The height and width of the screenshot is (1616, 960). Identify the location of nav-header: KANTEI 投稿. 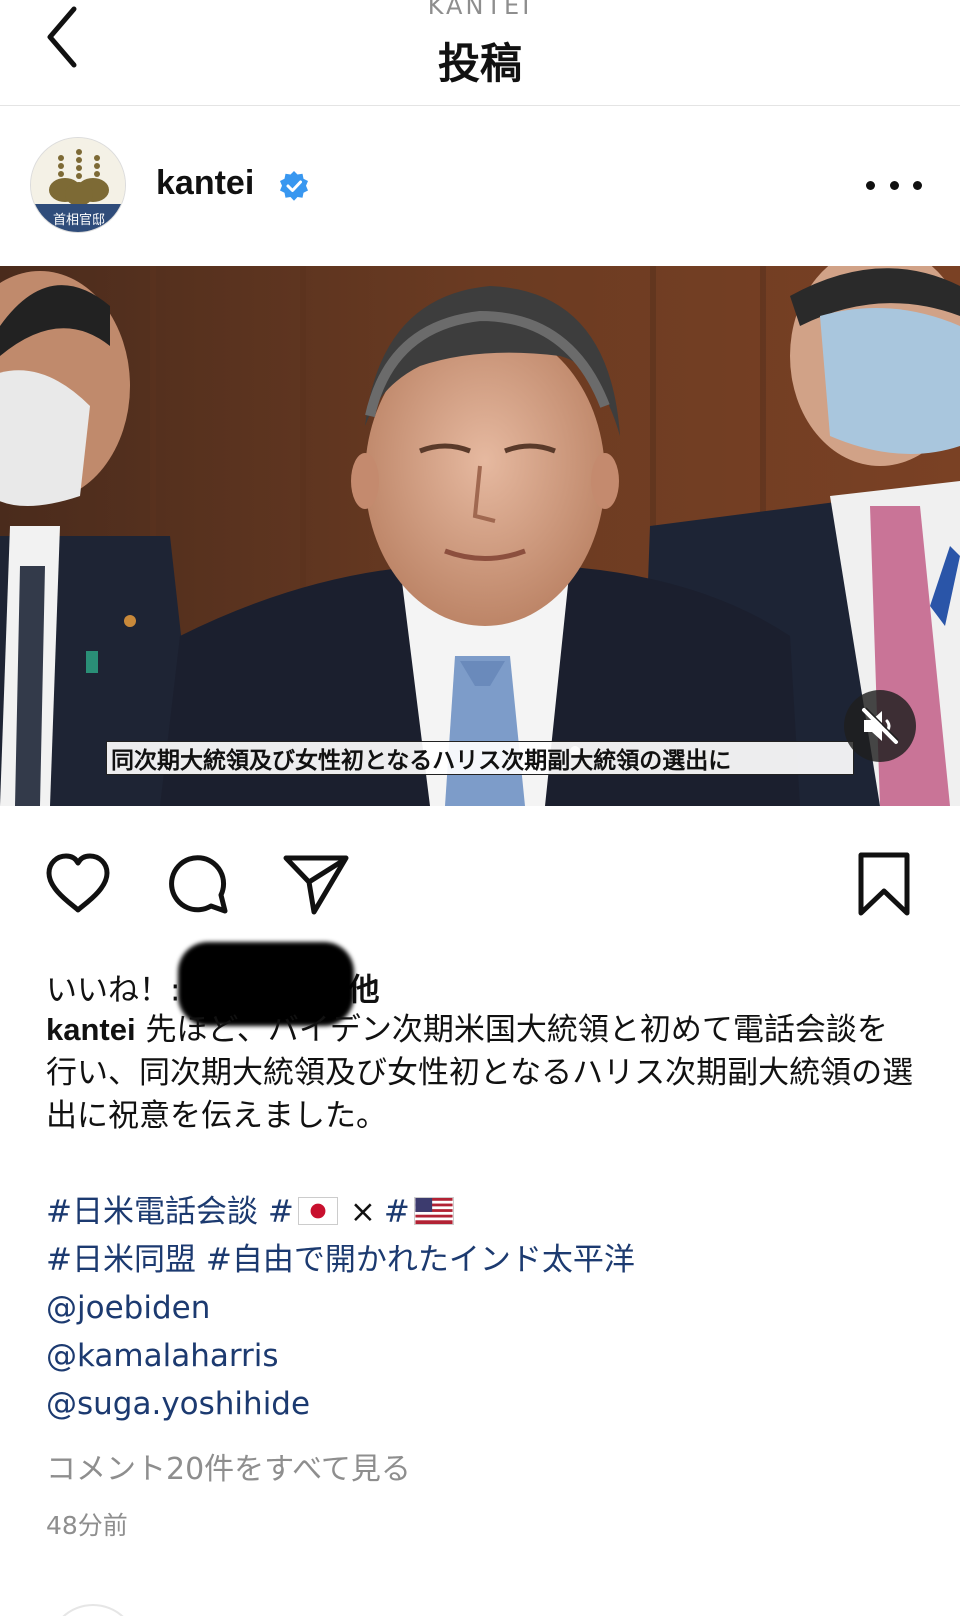
(480, 53).